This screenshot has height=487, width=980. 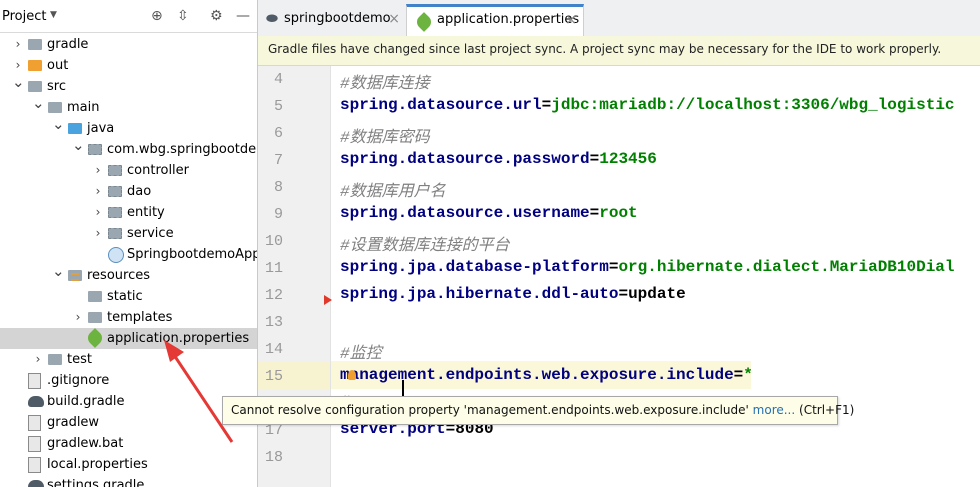 I want to click on tree-item: SpringbootdemoApplicat, so click(x=128, y=254).